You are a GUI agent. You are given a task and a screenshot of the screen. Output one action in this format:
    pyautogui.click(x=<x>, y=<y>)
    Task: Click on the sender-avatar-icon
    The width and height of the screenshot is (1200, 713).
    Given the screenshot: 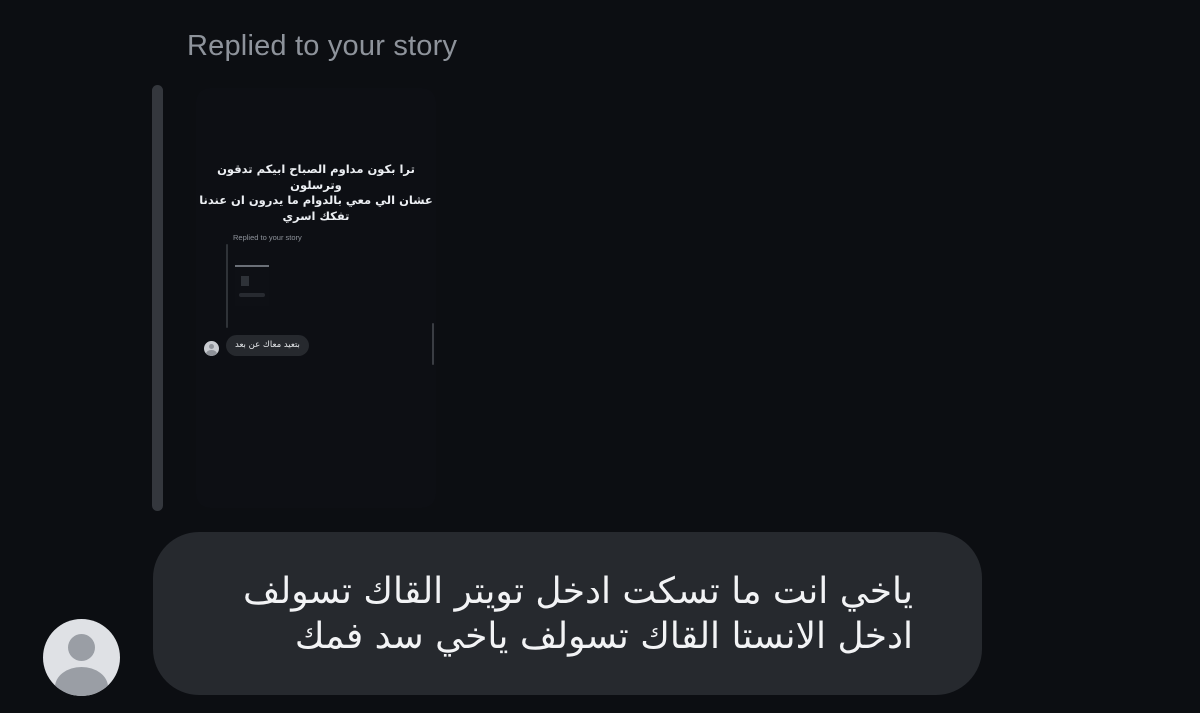 What is the action you would take?
    pyautogui.click(x=81, y=657)
    